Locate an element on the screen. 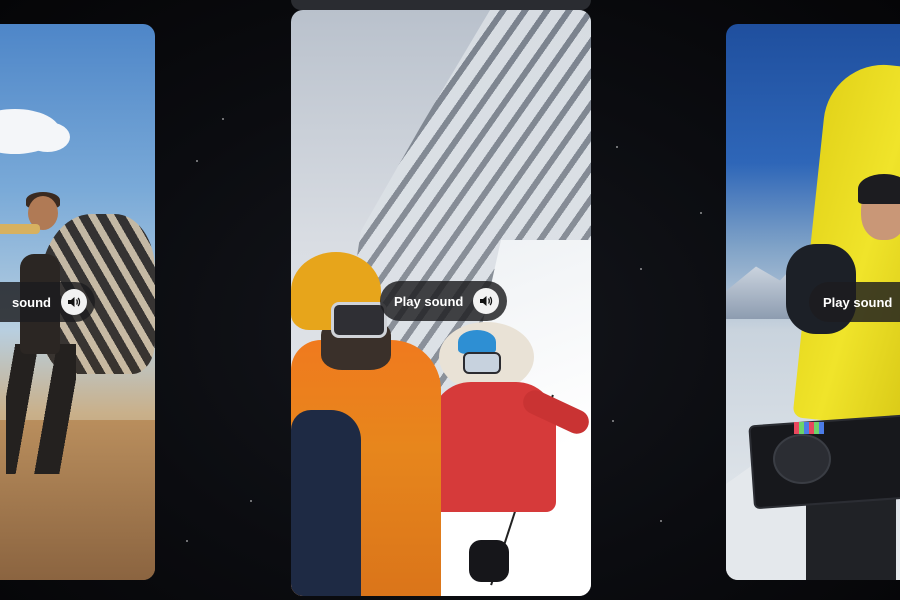  play-sound-label: sound is located at coordinates (31, 302).